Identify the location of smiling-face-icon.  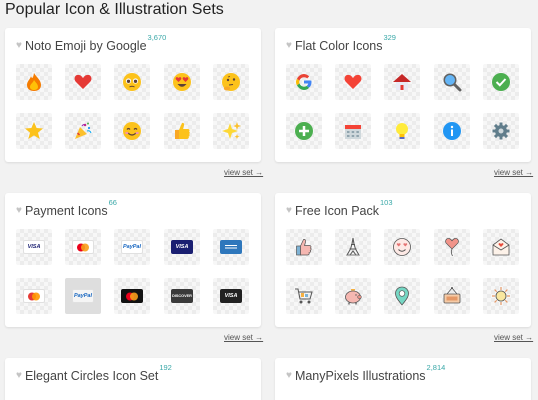
(132, 131).